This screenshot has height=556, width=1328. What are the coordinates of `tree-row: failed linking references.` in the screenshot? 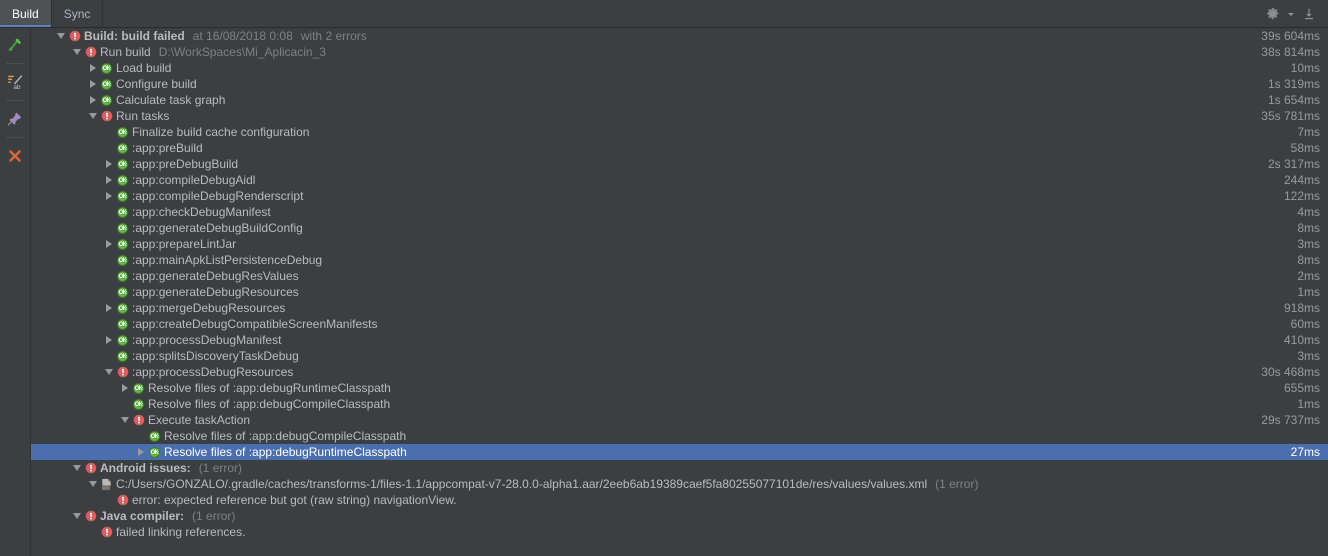 It's located at (679, 532).